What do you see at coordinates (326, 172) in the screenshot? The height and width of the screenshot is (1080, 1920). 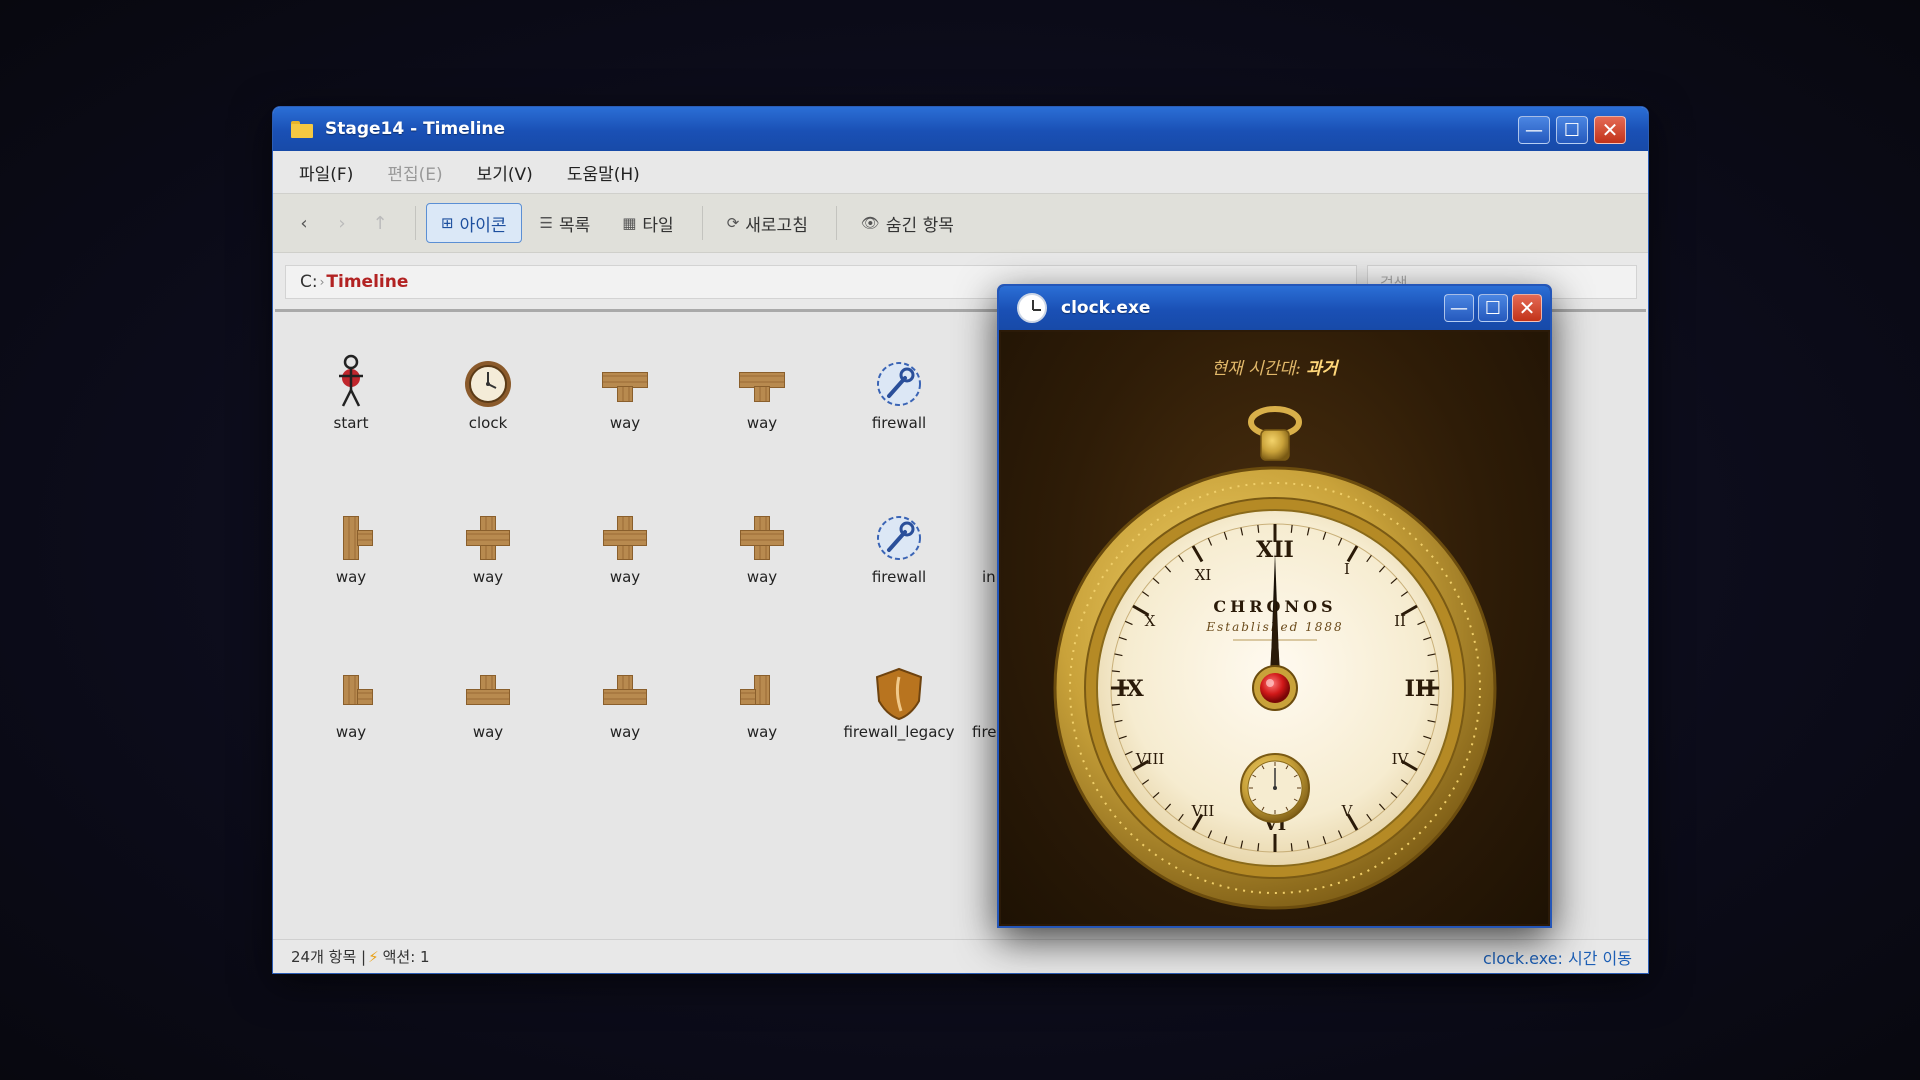 I see `menu-file: 파일(F)` at bounding box center [326, 172].